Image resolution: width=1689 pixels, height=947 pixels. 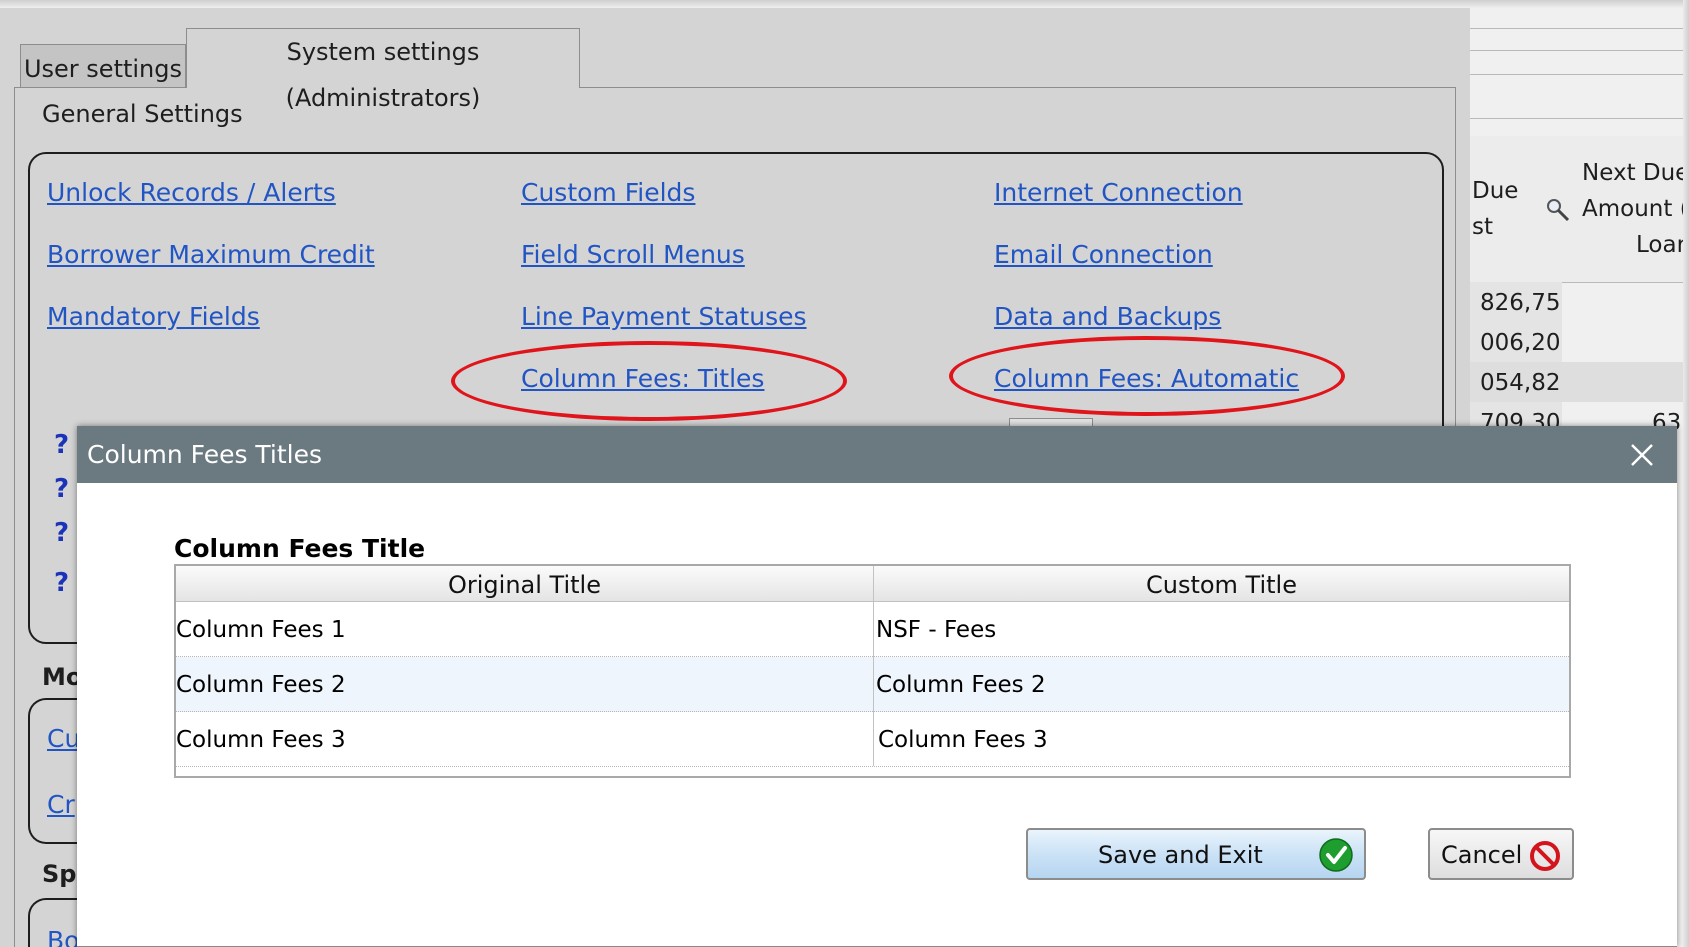 What do you see at coordinates (1483, 227) in the screenshot?
I see `column-header: st` at bounding box center [1483, 227].